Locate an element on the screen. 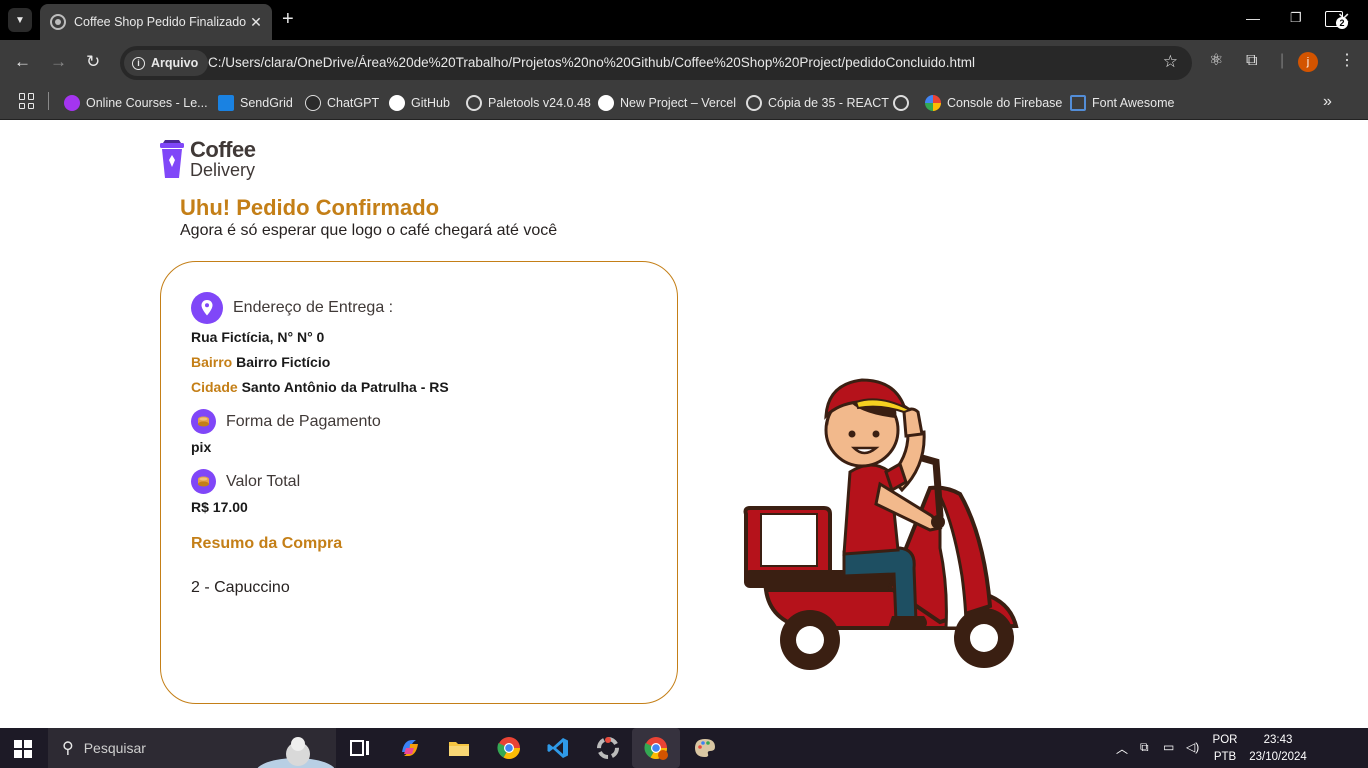 Image resolution: width=1368 pixels, height=768 pixels. bookmark-sendgrid: SendGrid is located at coordinates (255, 103).